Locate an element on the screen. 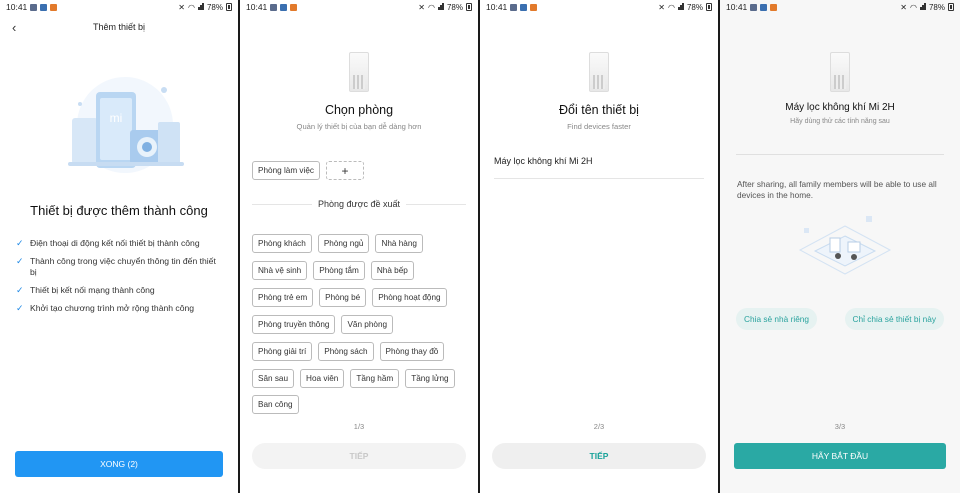 The width and height of the screenshot is (960, 493). room-chip: Phòng thay đồ is located at coordinates (412, 351).